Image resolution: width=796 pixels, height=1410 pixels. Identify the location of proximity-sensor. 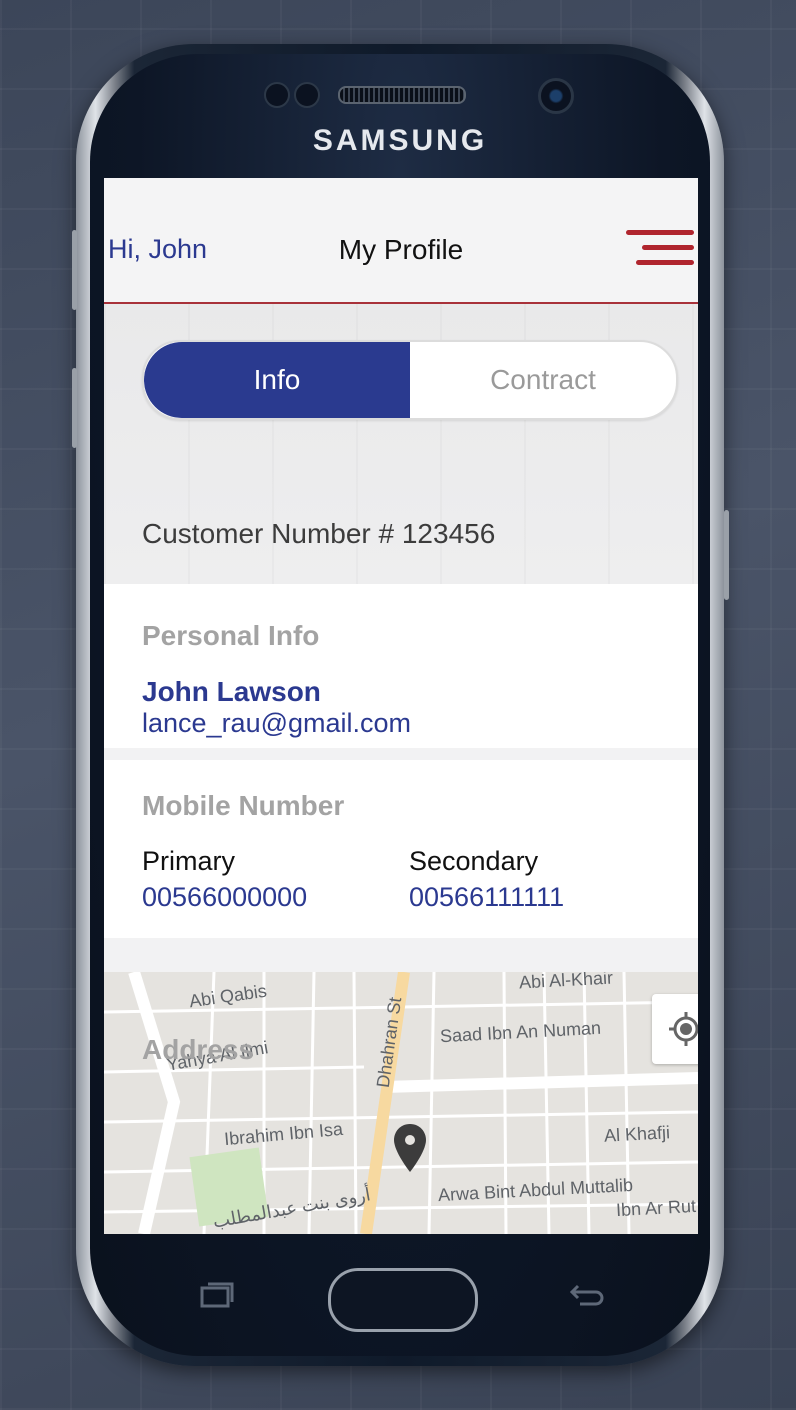
(277, 95).